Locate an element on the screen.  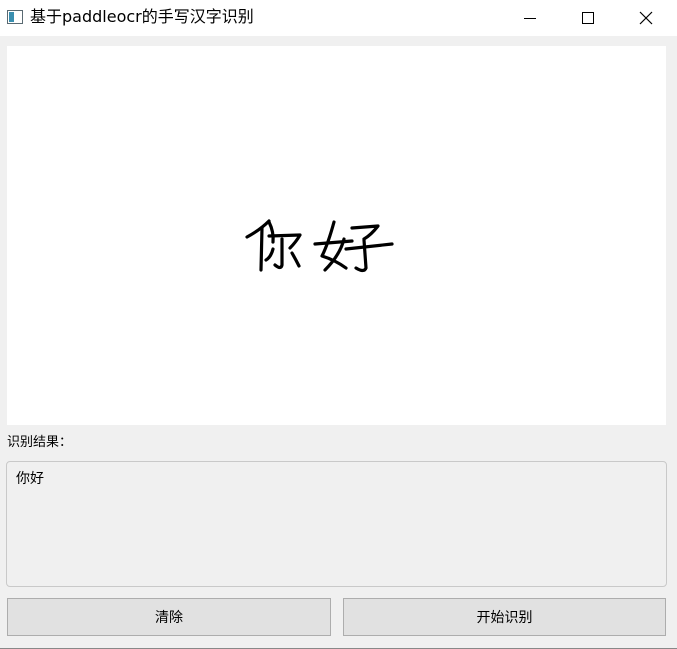
result-label: 识别结果： is located at coordinates (40, 442).